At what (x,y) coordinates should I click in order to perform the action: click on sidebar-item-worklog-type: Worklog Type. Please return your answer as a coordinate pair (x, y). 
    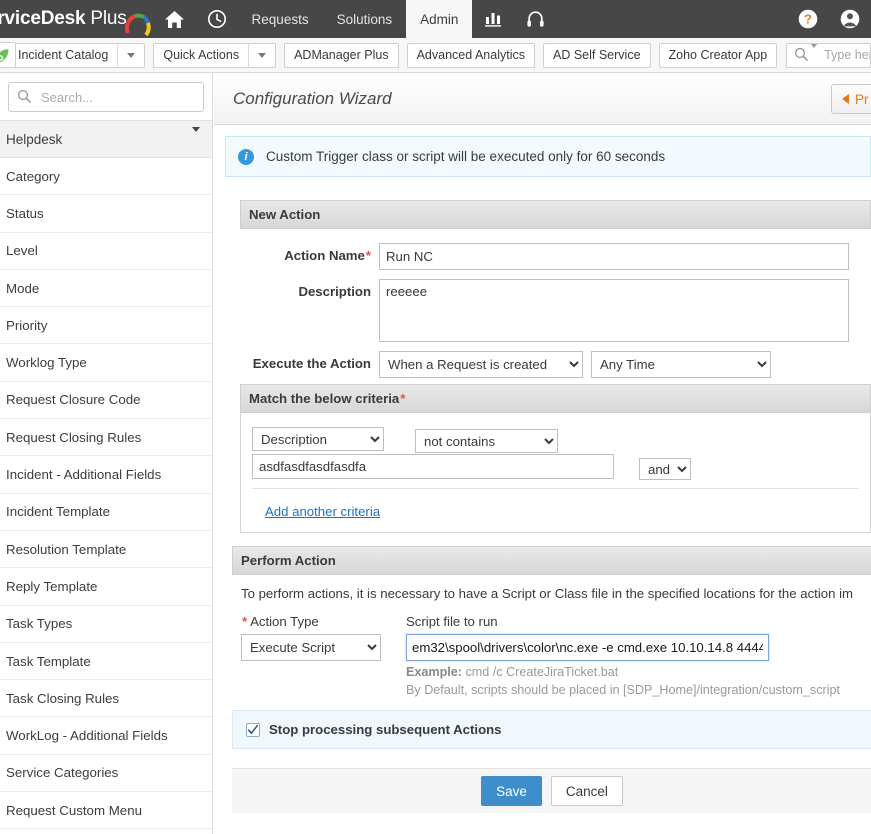
    Looking at the image, I should click on (106, 363).